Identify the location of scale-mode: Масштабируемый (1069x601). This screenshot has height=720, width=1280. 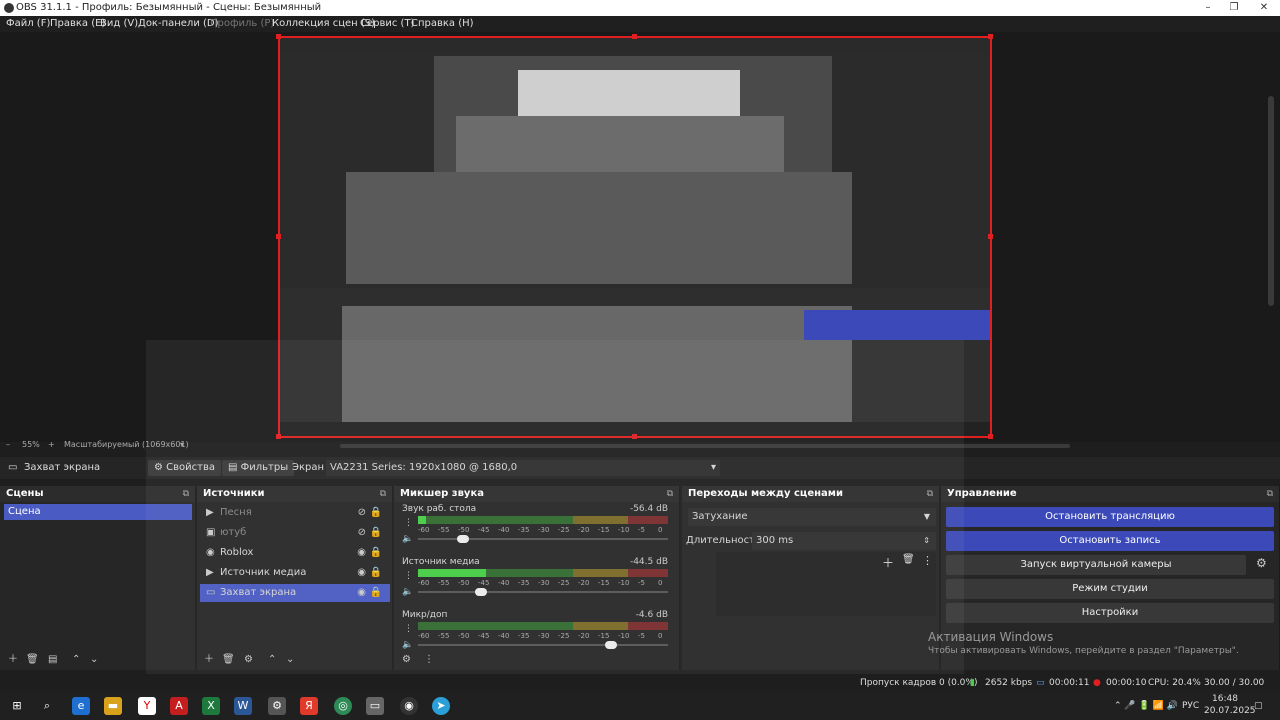
(126, 445).